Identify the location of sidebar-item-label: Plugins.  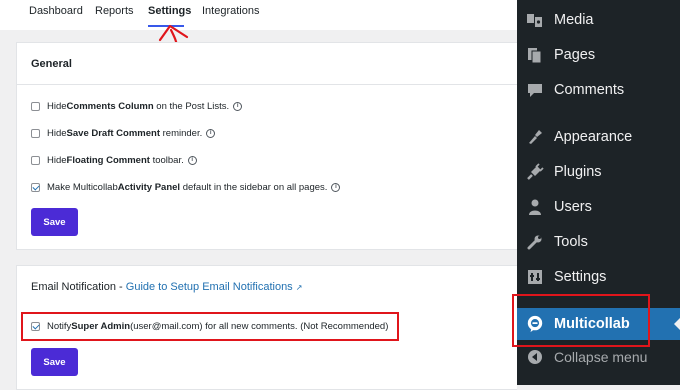
(578, 172).